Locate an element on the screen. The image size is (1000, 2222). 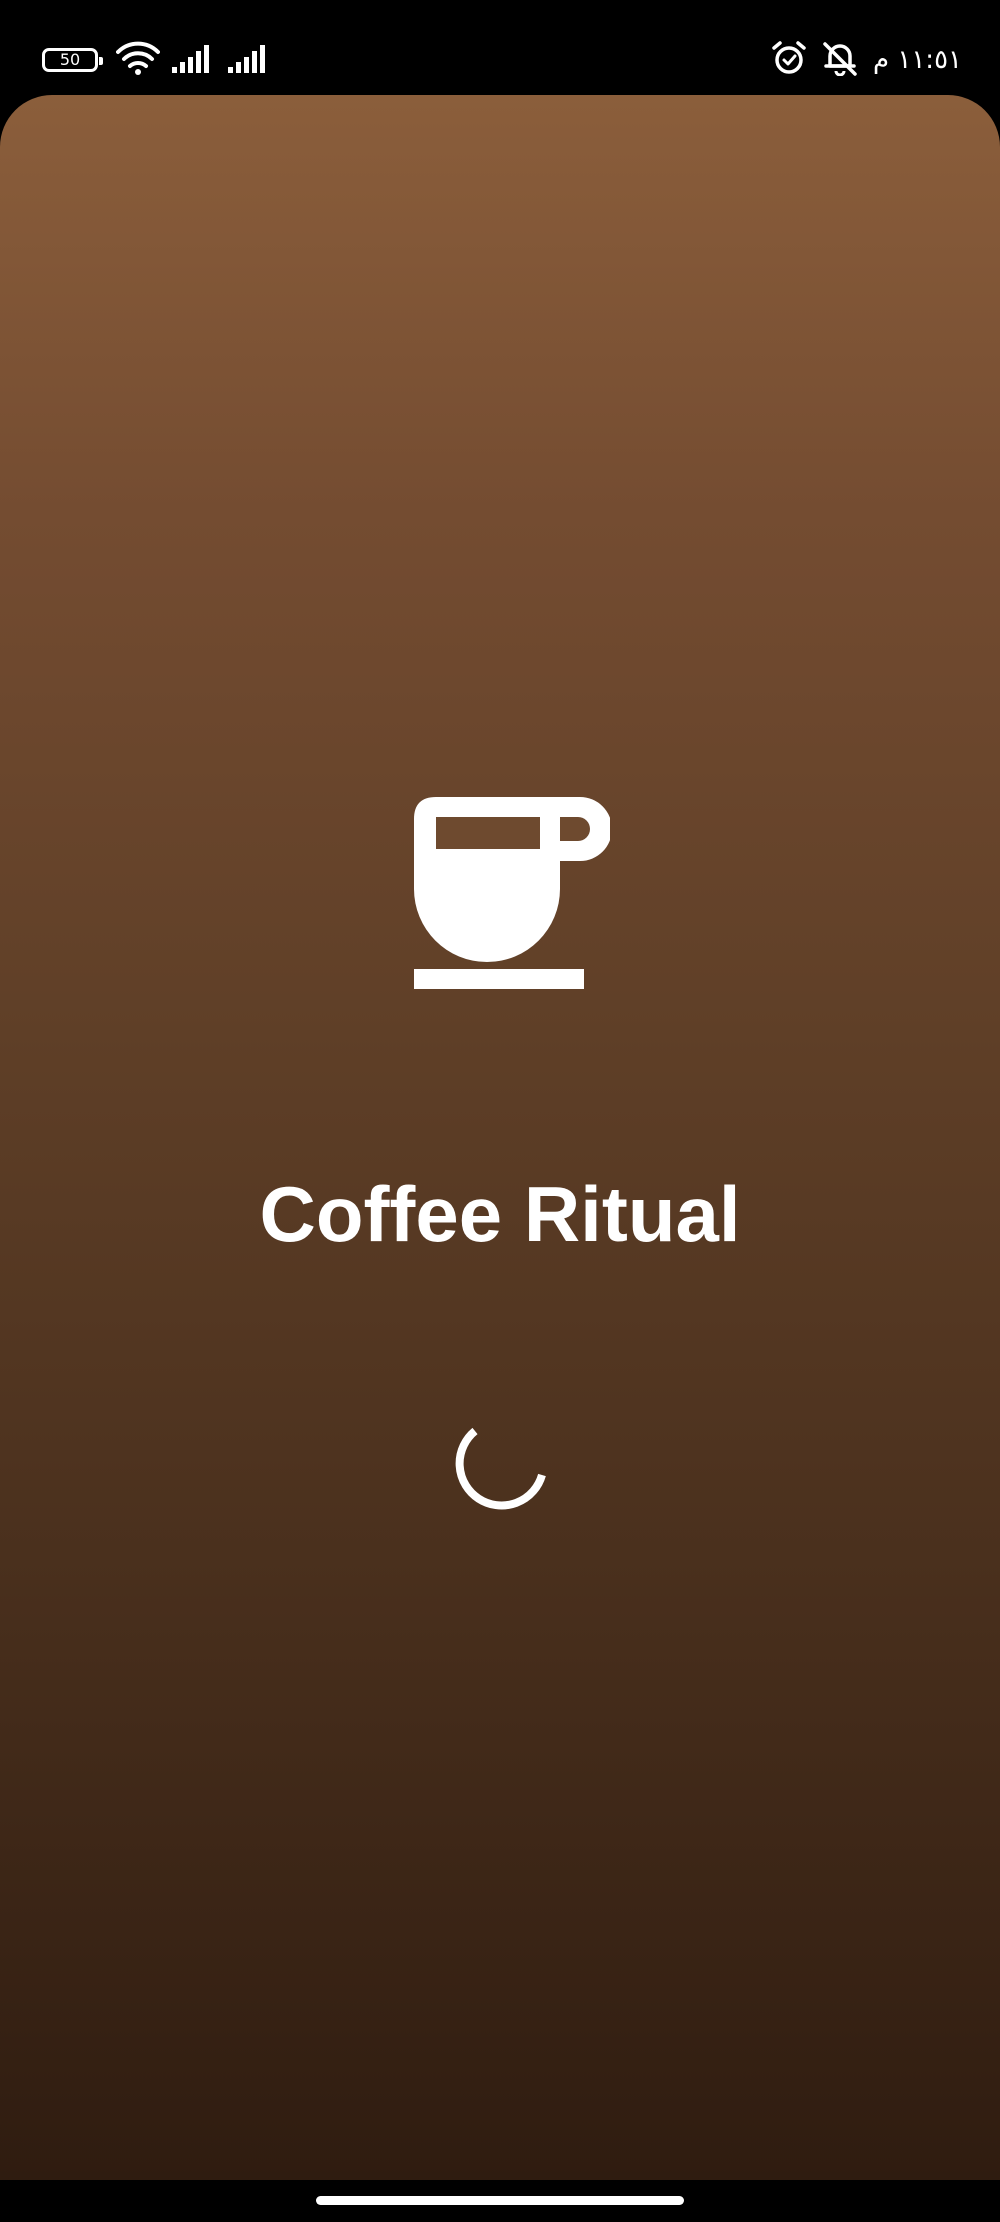
navigation-bar is located at coordinates (500, 2201).